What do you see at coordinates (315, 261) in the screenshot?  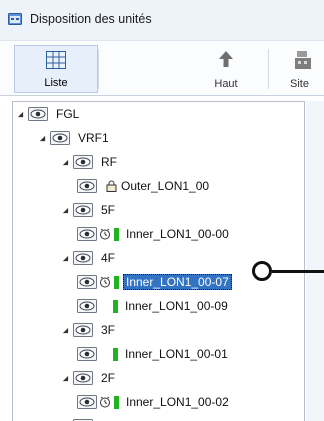 I see `right-panel-edge` at bounding box center [315, 261].